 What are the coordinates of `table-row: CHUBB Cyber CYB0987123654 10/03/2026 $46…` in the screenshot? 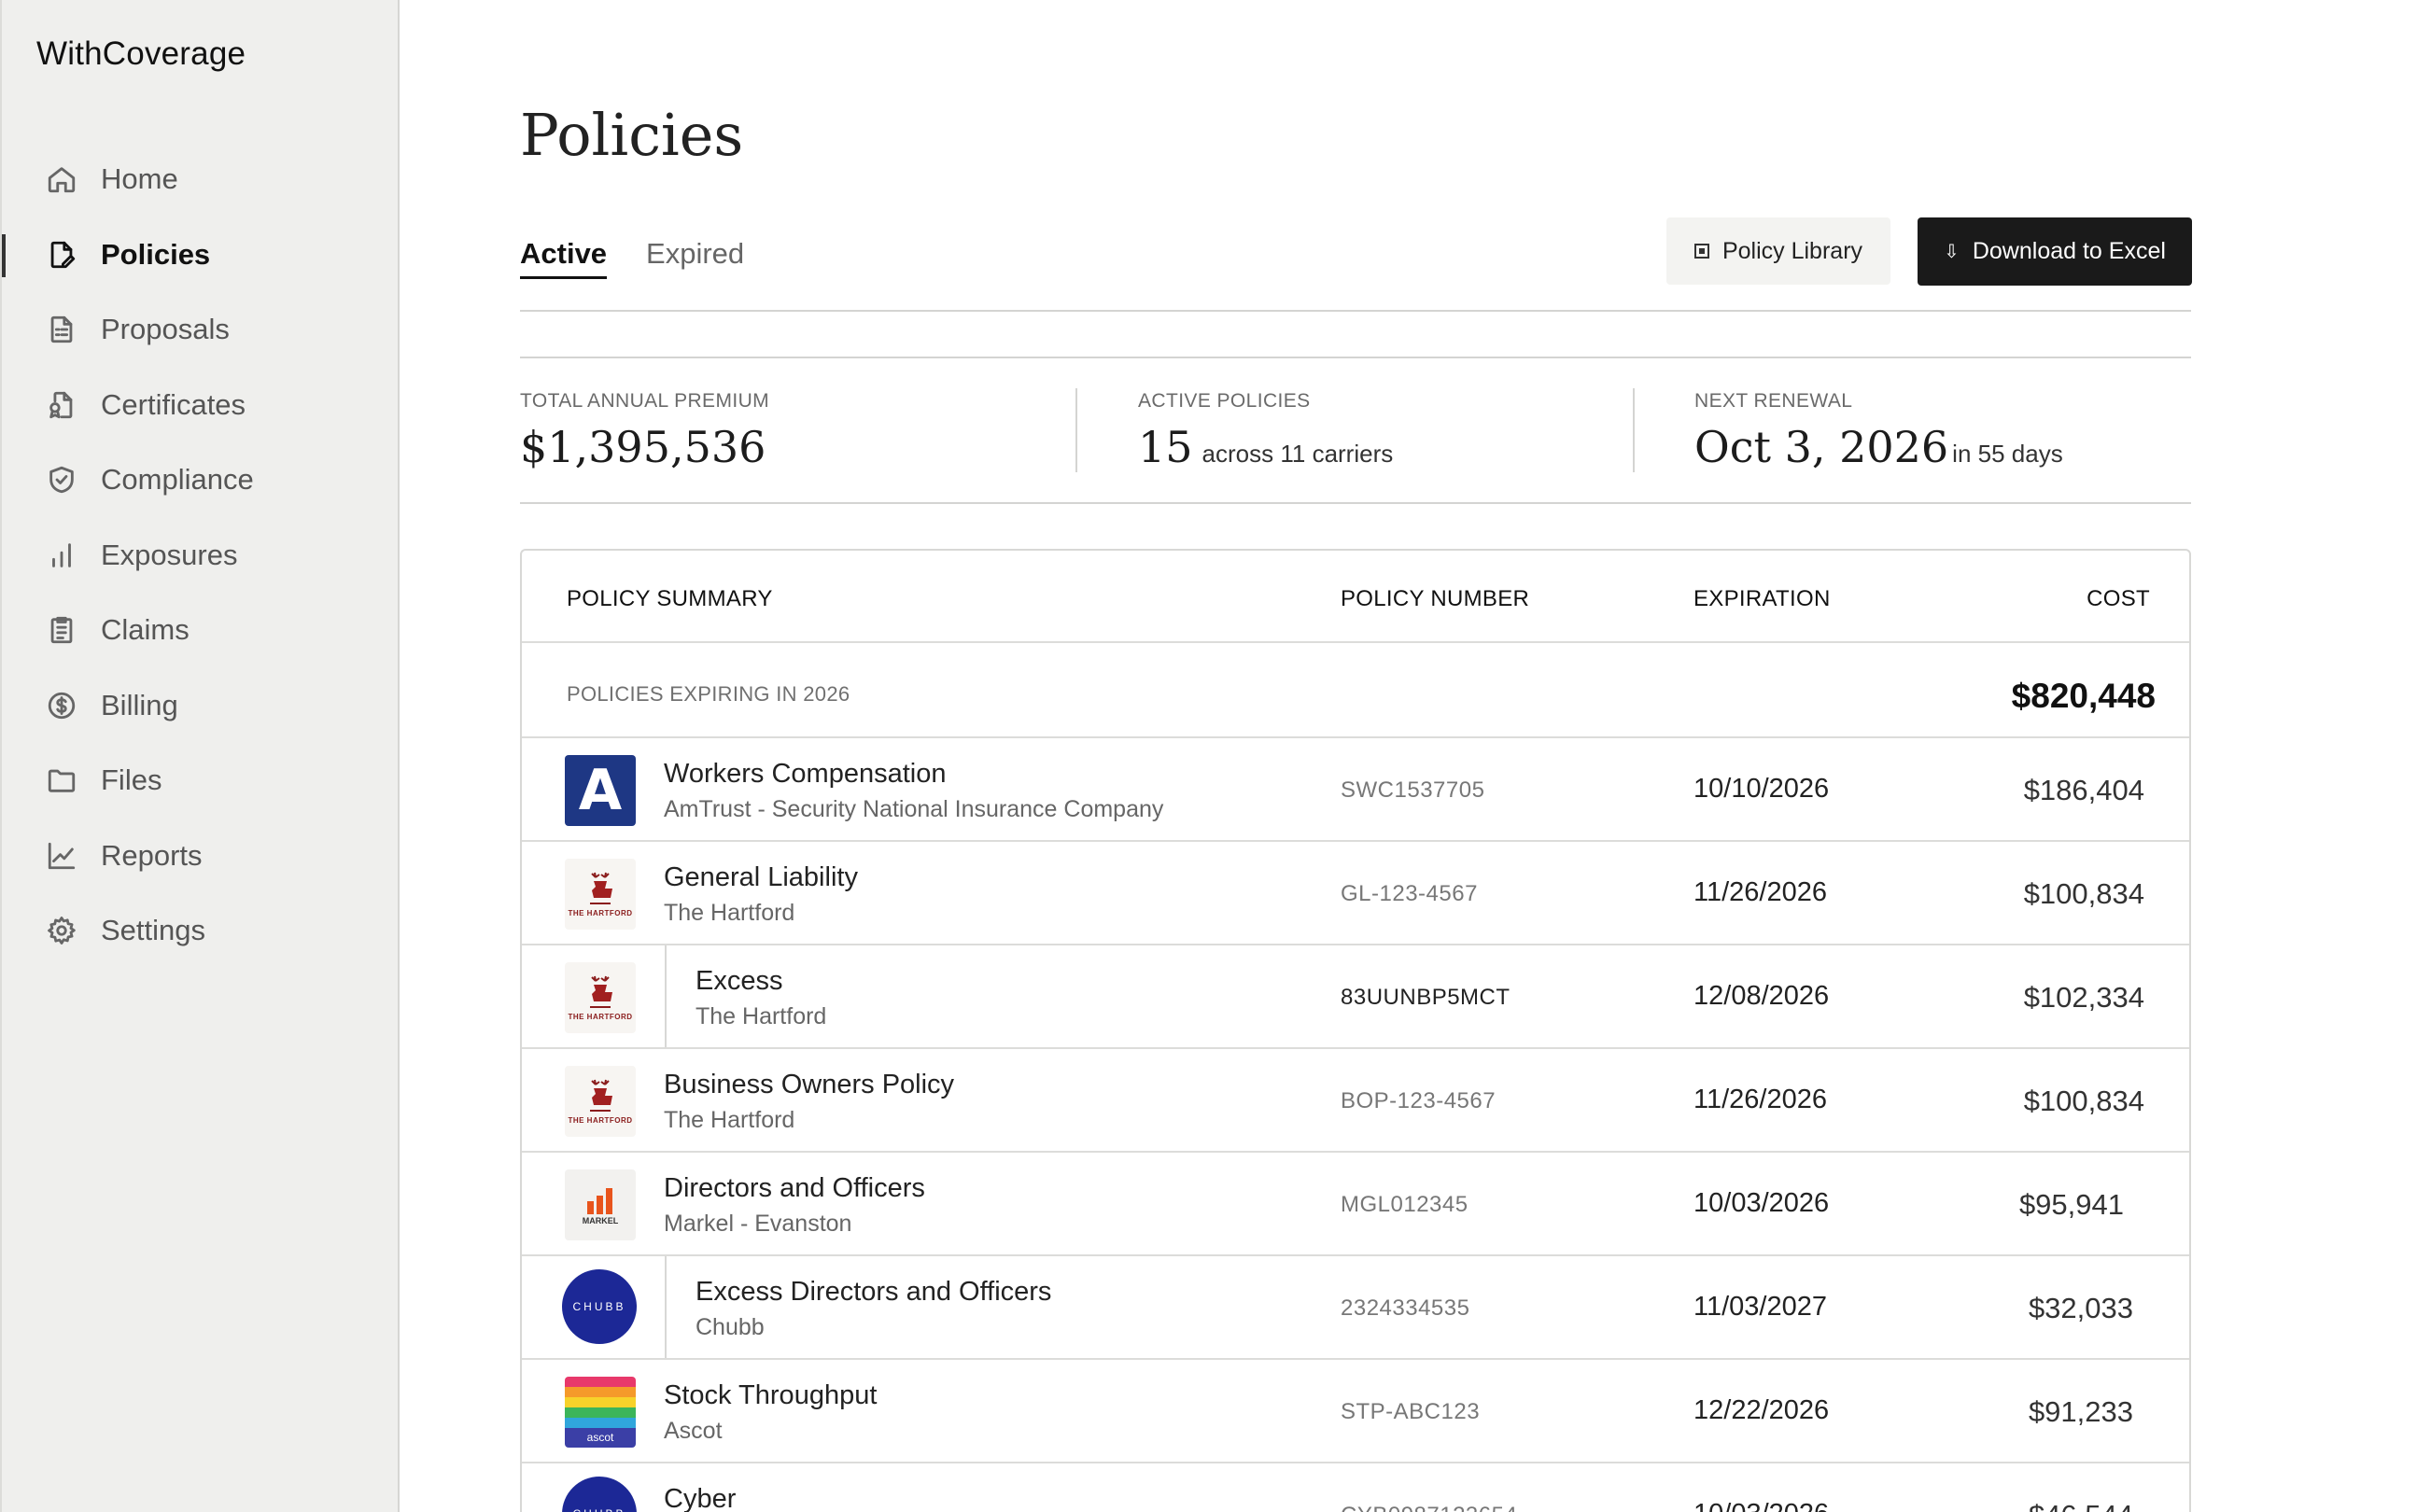 It's located at (1355, 1487).